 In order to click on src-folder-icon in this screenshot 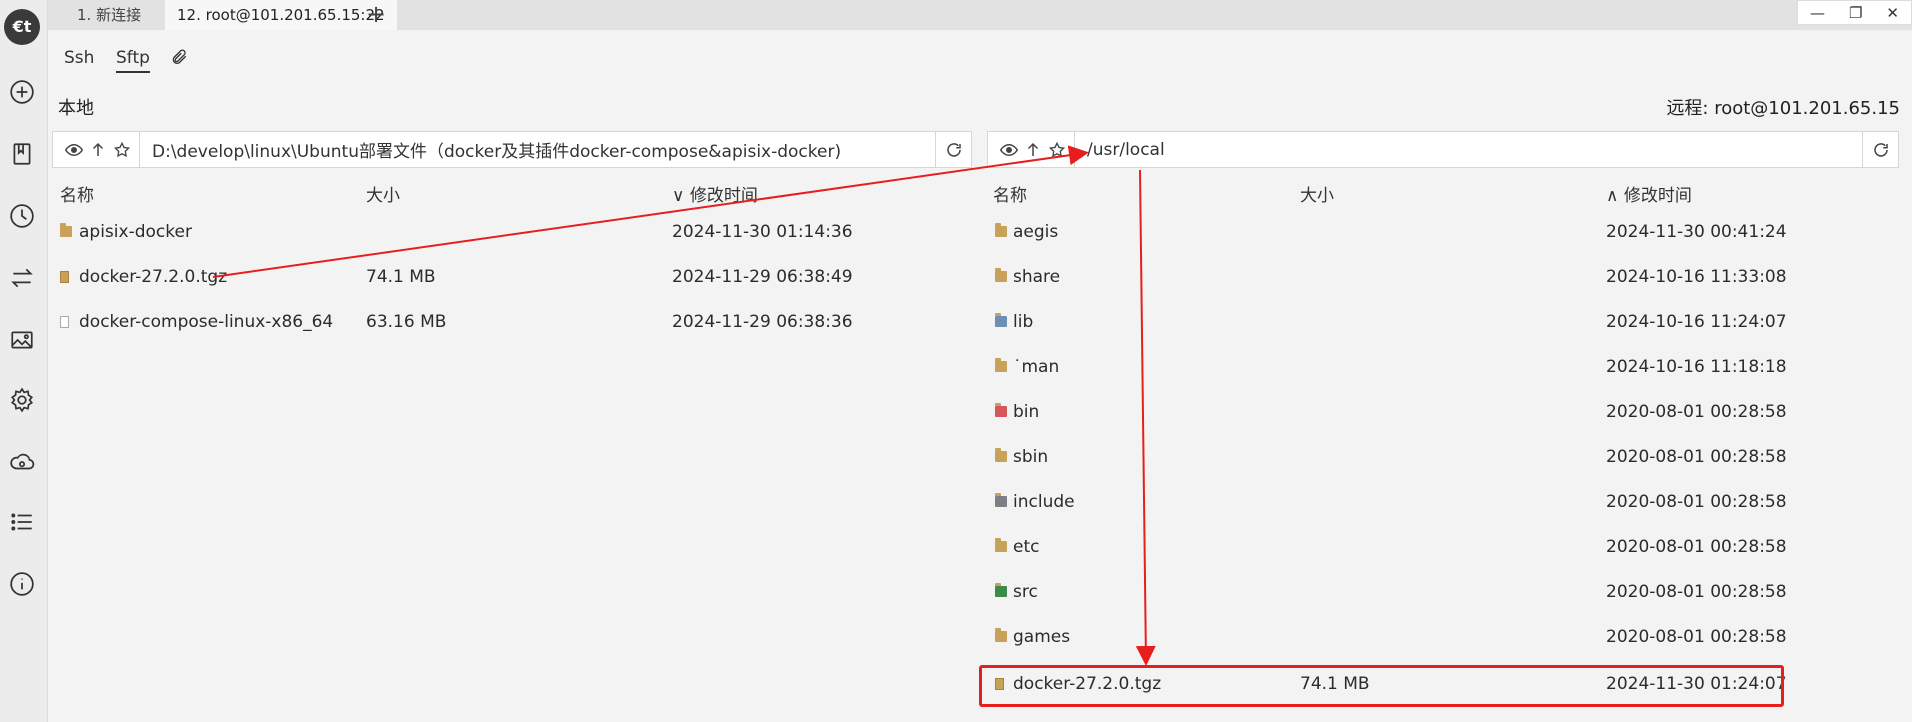, I will do `click(1001, 590)`.